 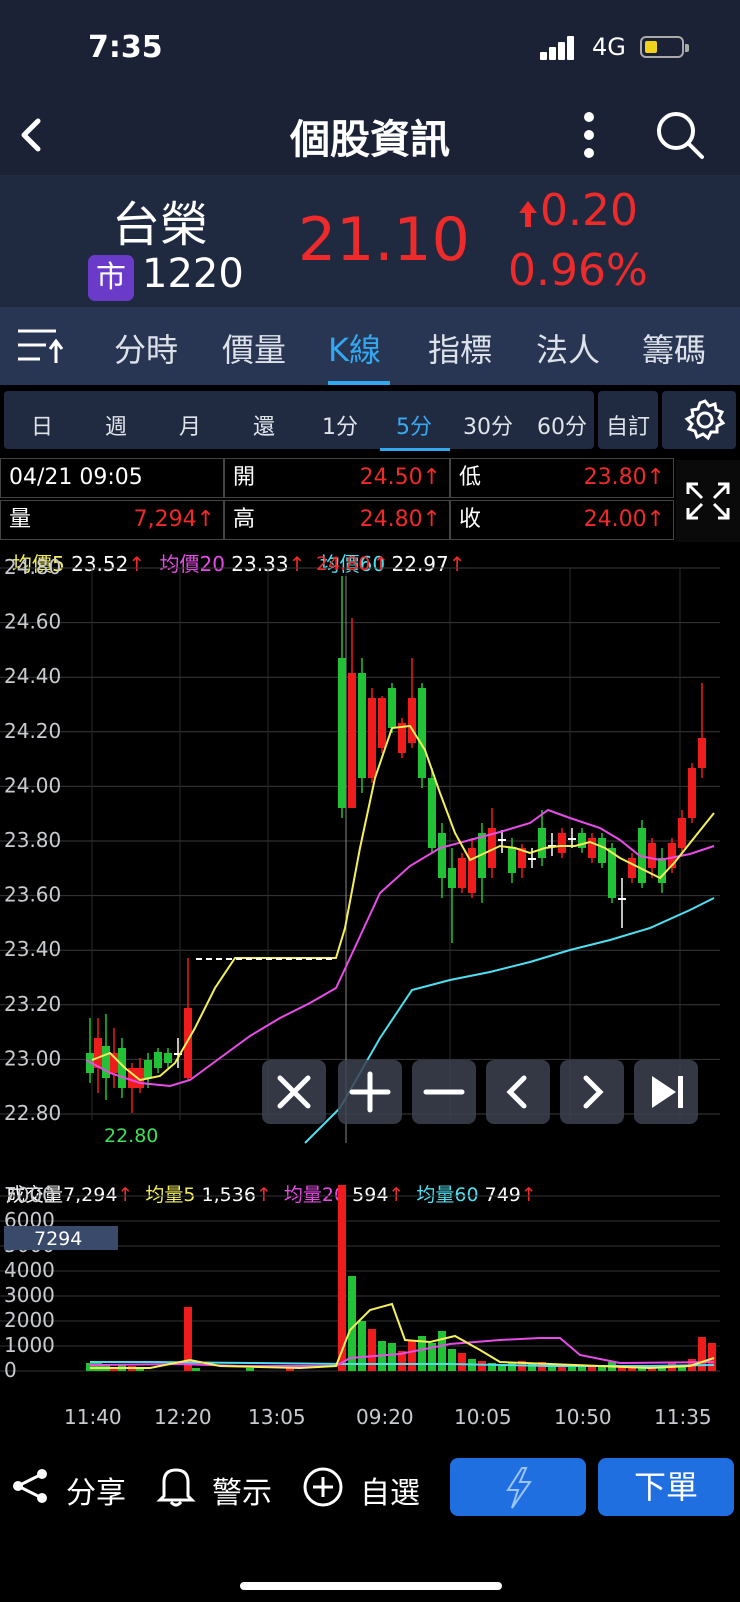 What do you see at coordinates (176, 1486) in the screenshot?
I see `bell-icon` at bounding box center [176, 1486].